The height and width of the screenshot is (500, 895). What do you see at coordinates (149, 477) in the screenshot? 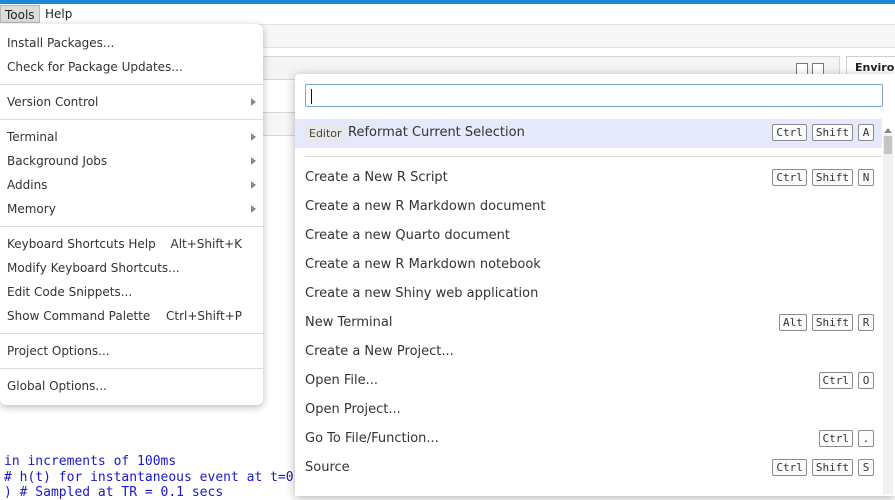
I see `code-line: # h(t) for instantaneous event at t=0` at bounding box center [149, 477].